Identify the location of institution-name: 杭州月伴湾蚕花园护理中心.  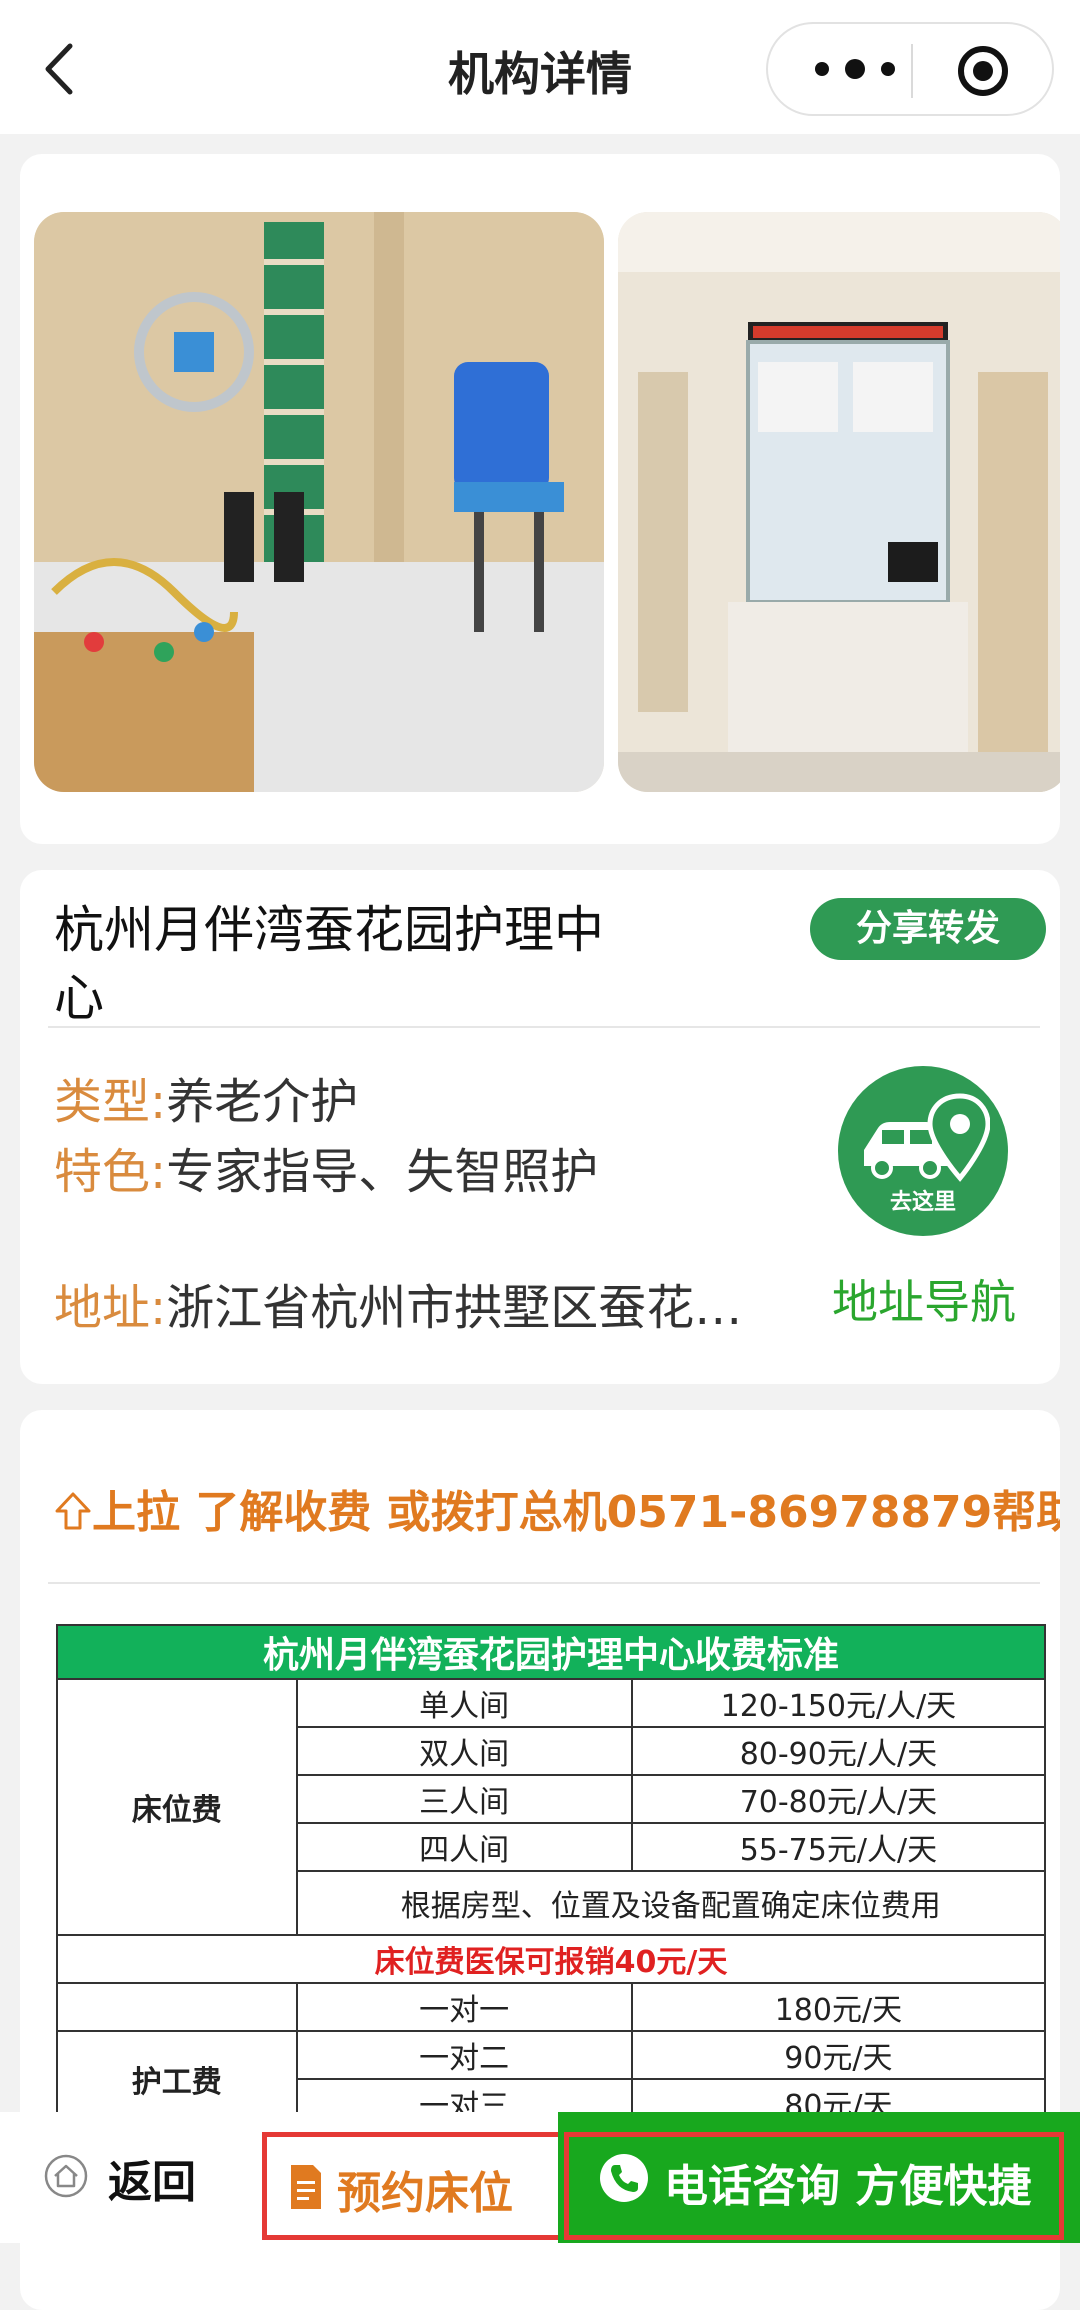
(329, 964).